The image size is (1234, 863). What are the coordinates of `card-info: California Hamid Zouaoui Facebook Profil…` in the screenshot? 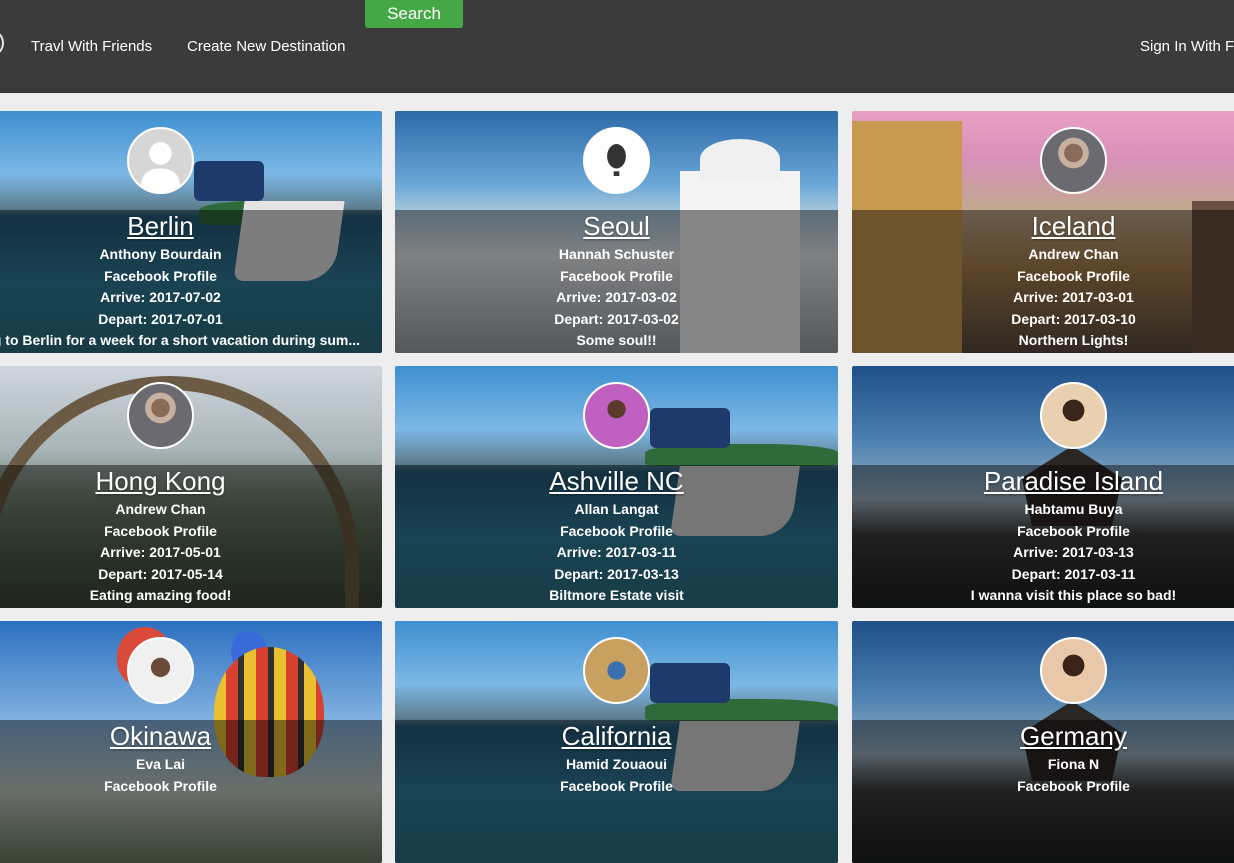 It's located at (616, 758).